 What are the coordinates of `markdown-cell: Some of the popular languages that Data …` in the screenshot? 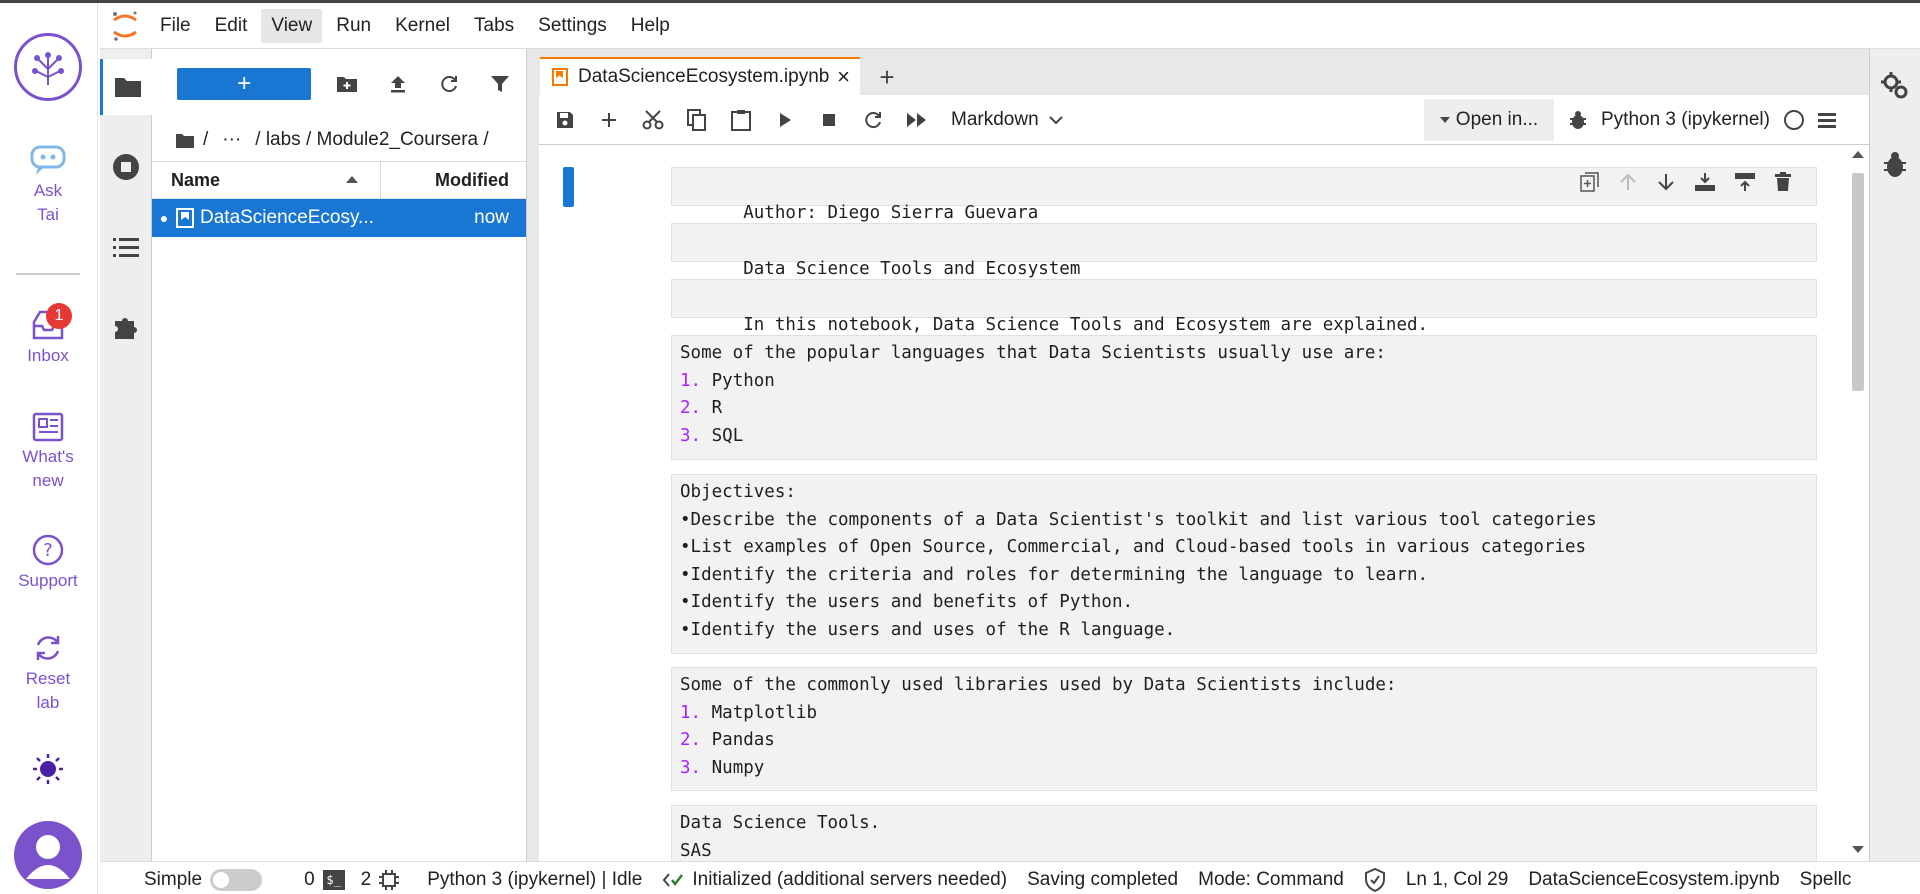 It's located at (1244, 397).